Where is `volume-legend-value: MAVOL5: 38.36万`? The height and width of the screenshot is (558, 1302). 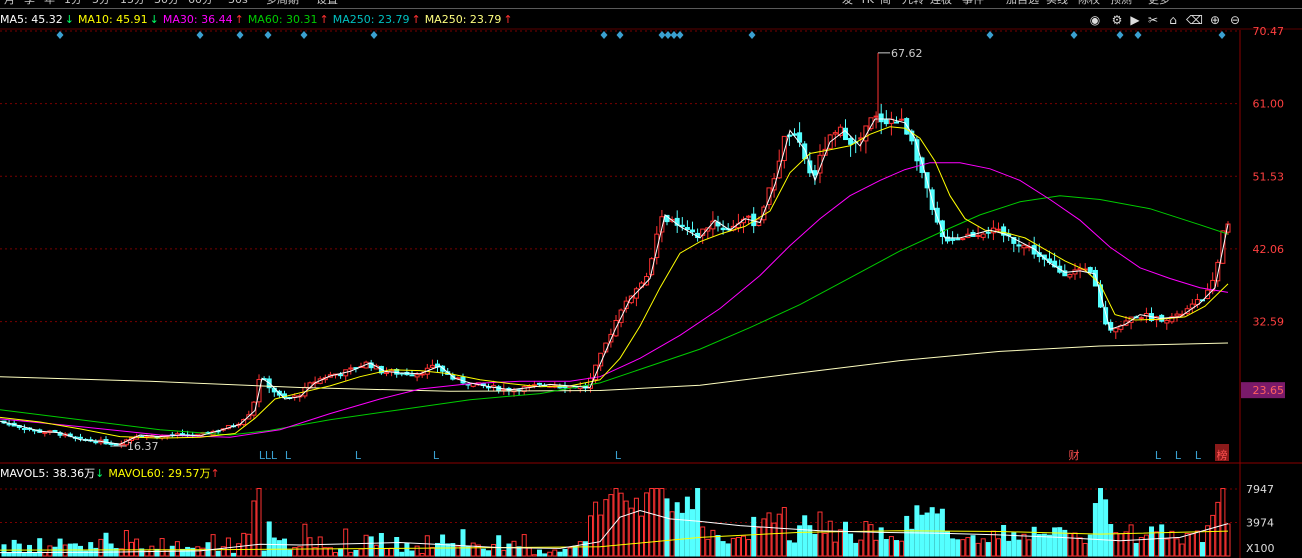
volume-legend-value: MAVOL5: 38.36万 is located at coordinates (48, 473).